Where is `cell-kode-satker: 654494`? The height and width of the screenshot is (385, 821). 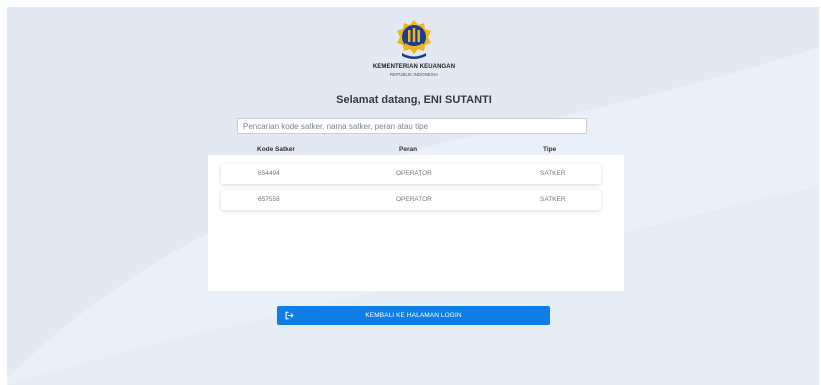
cell-kode-satker: 654494 is located at coordinates (269, 173).